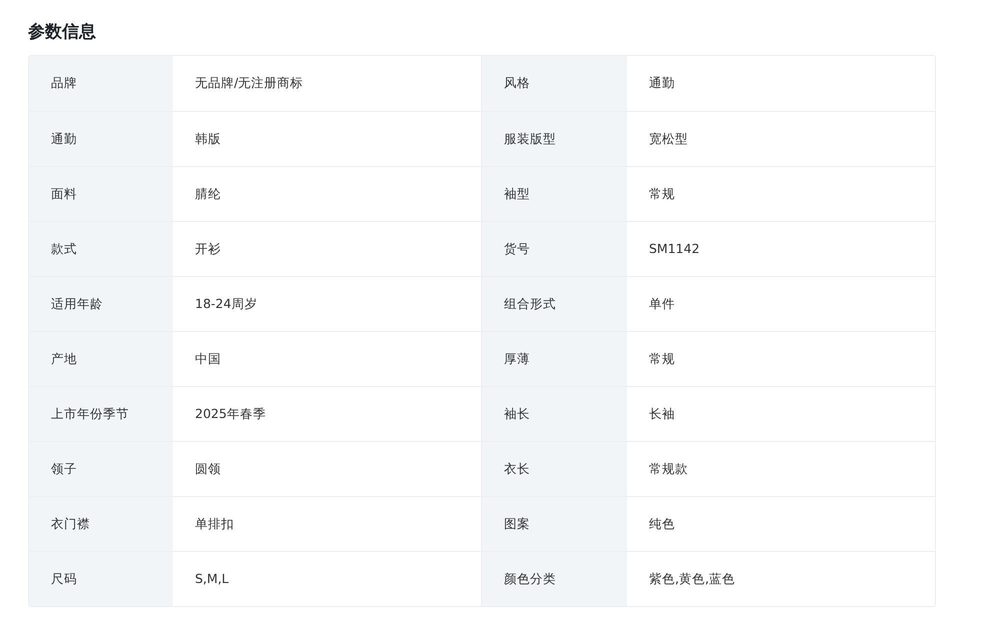 This screenshot has height=642, width=993. I want to click on section-title: 参数信息, so click(62, 32).